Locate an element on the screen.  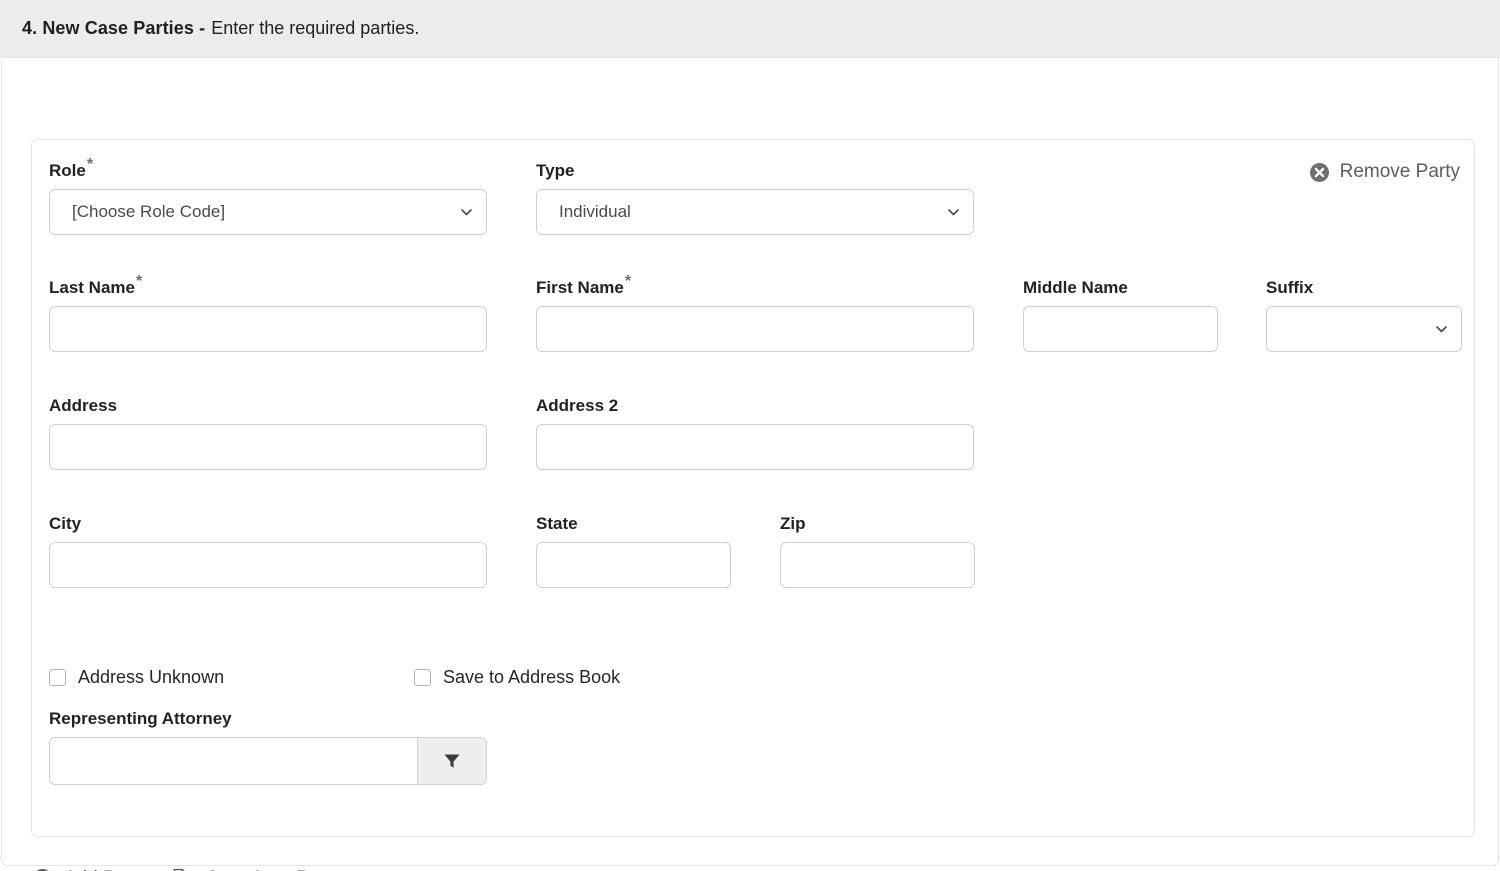
section-description: Enter the required parties. is located at coordinates (315, 28).